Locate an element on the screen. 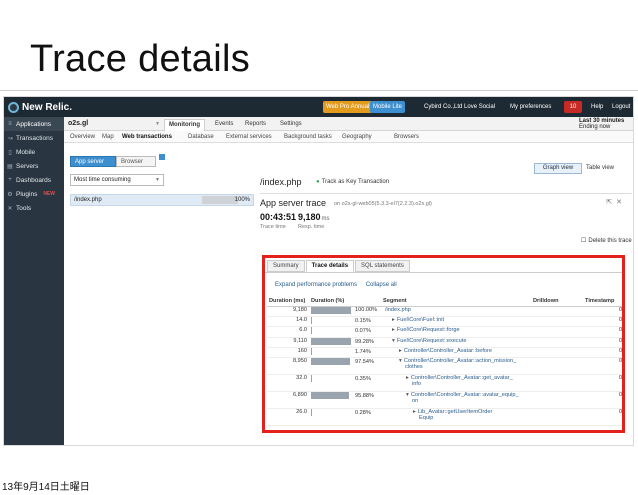  subtab-external-services: External services is located at coordinates (249, 137).